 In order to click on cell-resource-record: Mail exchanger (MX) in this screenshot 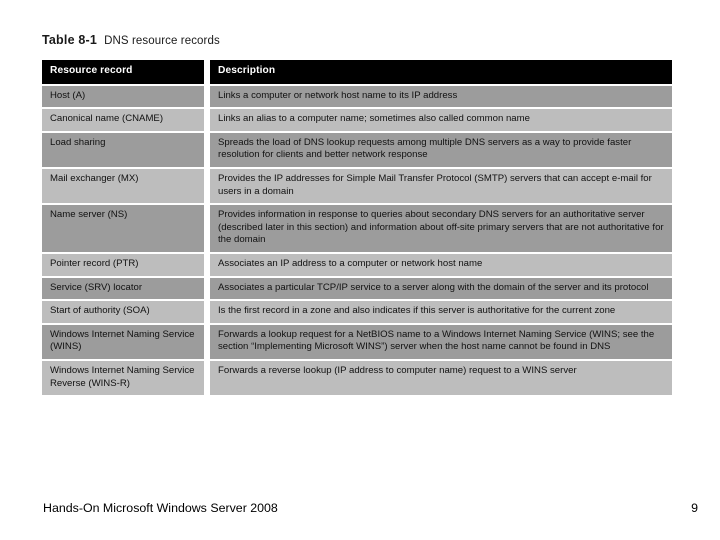, I will do `click(126, 185)`.